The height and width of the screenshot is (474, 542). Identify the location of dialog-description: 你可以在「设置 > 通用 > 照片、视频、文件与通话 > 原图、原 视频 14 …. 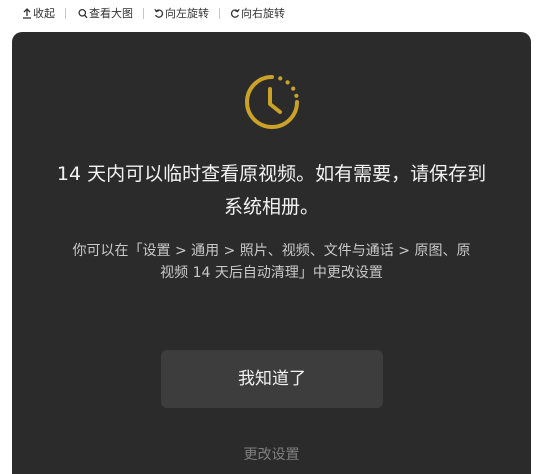
(271, 262).